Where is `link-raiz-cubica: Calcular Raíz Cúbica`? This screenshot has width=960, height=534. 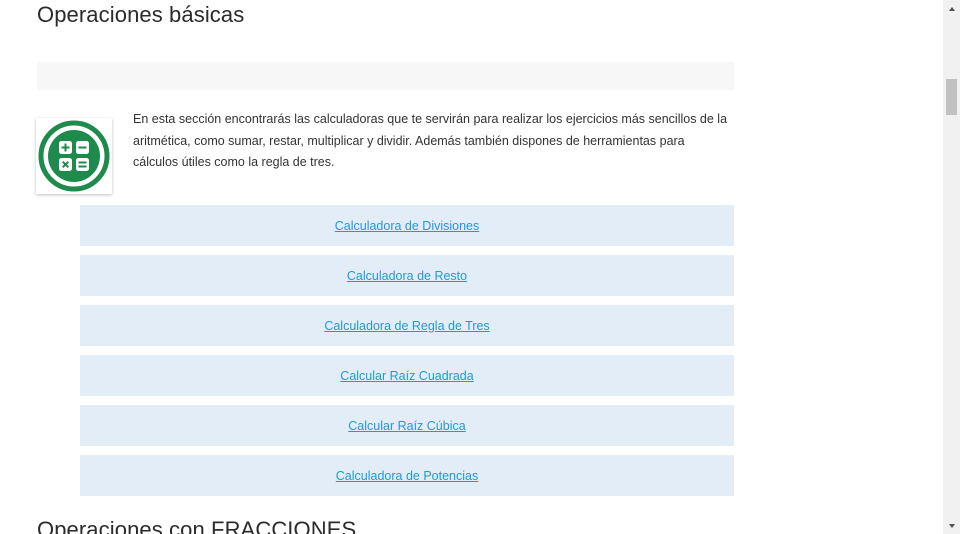 link-raiz-cubica: Calcular Raíz Cúbica is located at coordinates (406, 426).